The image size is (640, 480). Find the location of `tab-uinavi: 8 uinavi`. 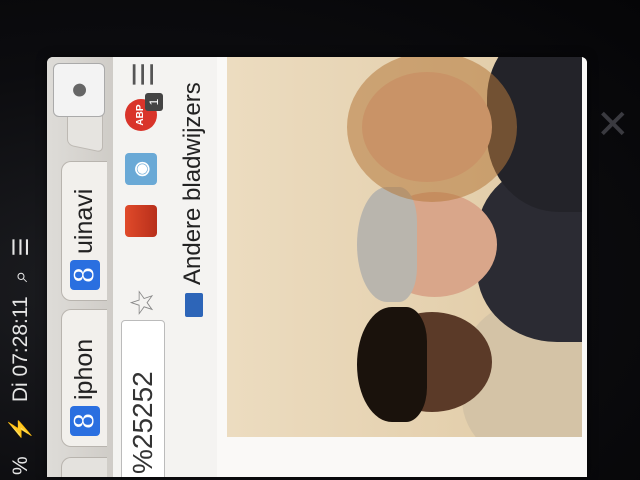

tab-uinavi: 8 uinavi is located at coordinates (84, 231).